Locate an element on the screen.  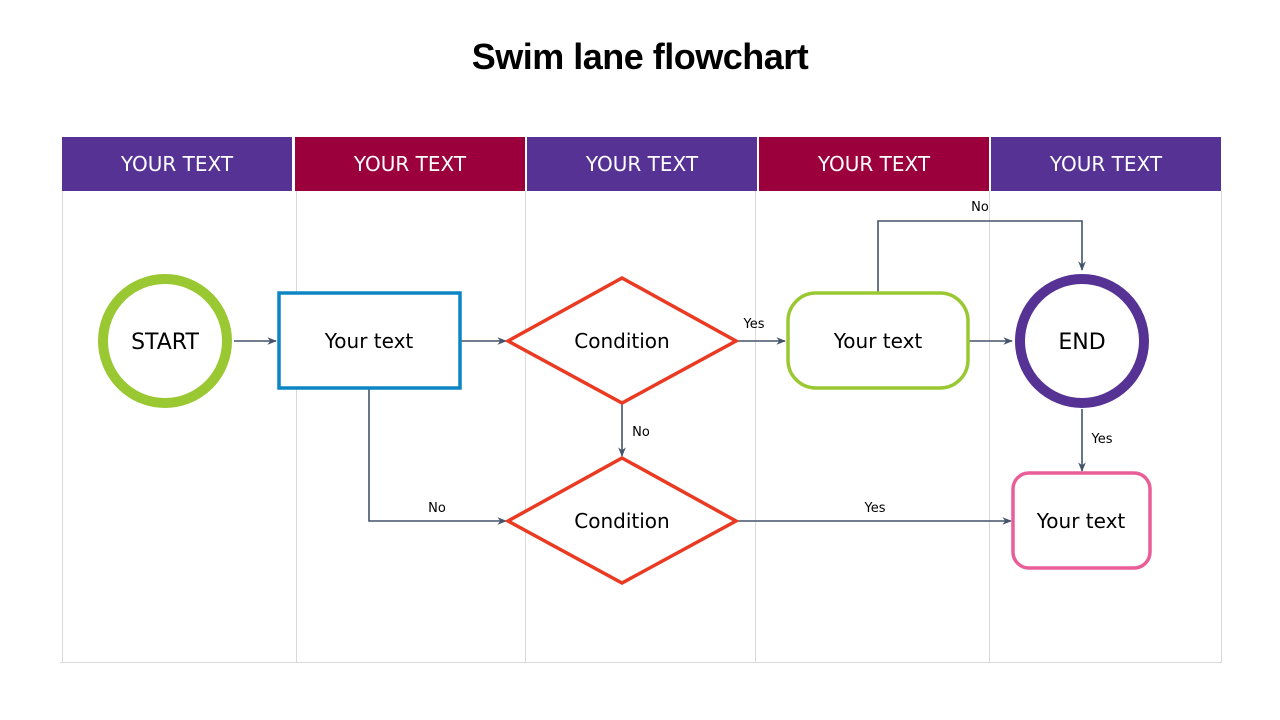
process-node-2: Your text is located at coordinates (878, 340).